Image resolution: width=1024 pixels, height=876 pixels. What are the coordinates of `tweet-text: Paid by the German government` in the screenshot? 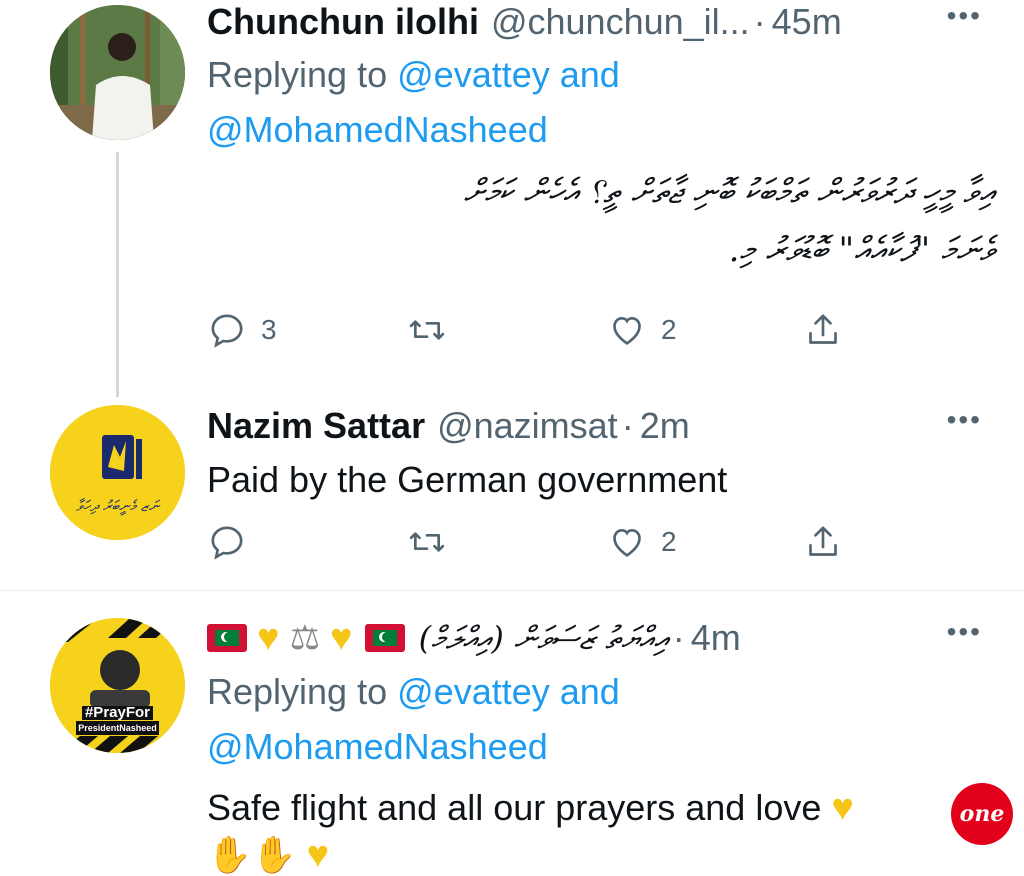 It's located at (467, 479).